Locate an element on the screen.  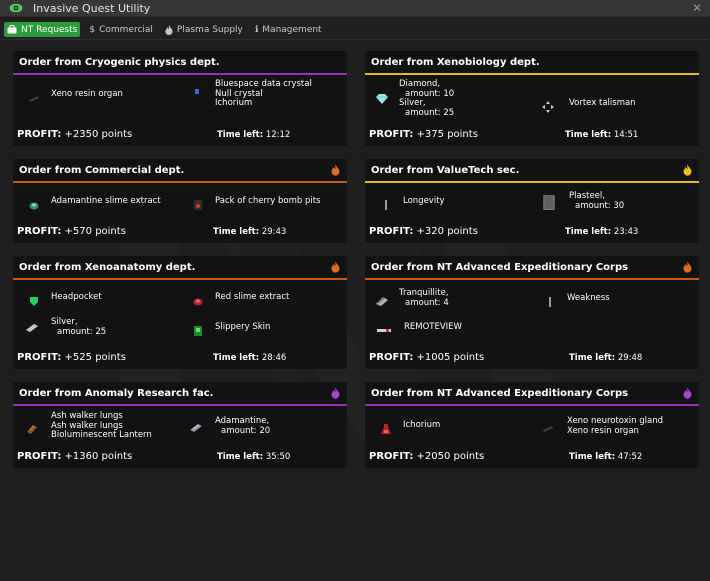
time-left-line: Time left: 47:52 is located at coordinates (605, 457).